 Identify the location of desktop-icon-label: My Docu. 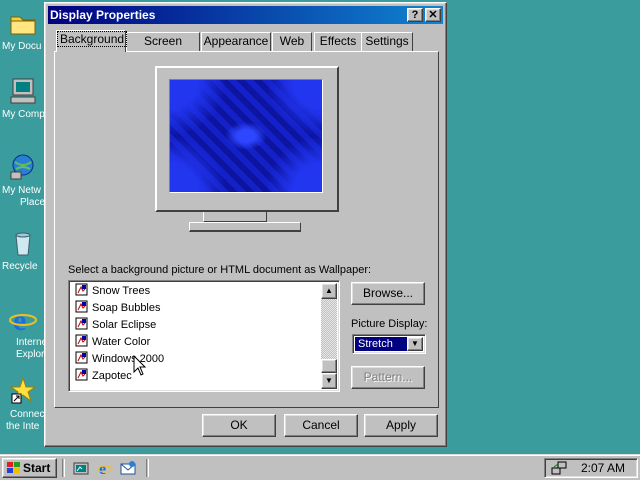
(22, 46).